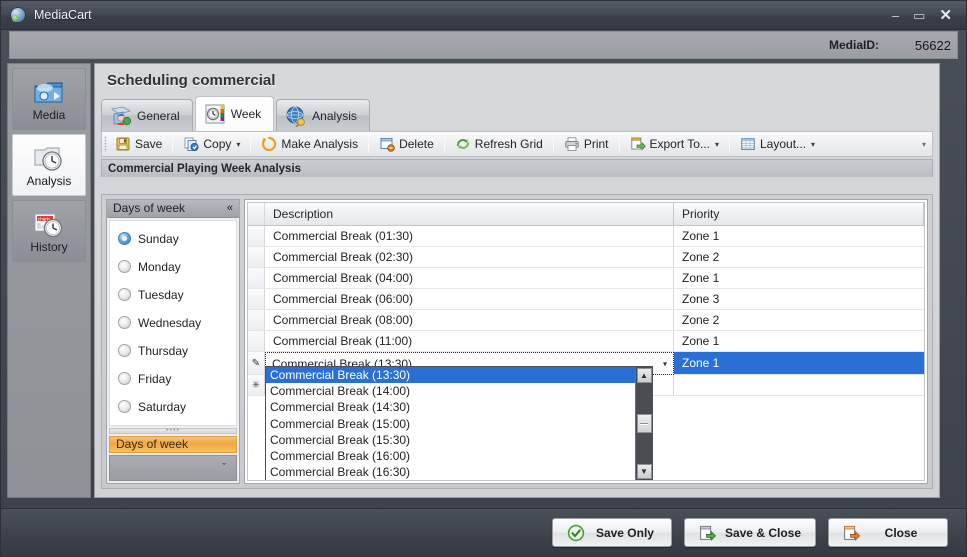 This screenshot has height=557, width=967. I want to click on cell-priority, so click(799, 385).